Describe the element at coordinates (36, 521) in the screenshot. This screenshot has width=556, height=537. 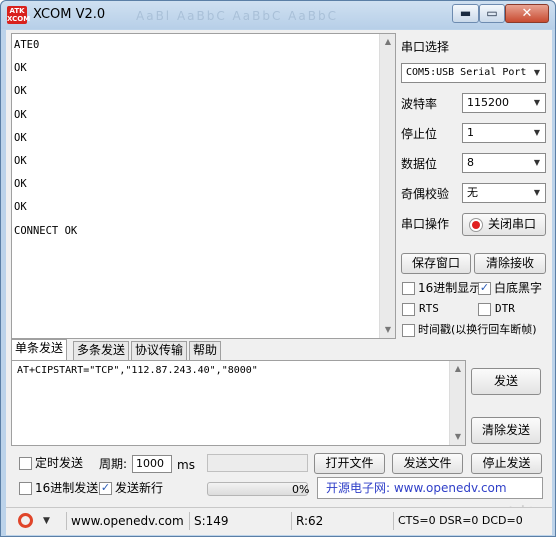
I see `settings-gear-button: ▼` at that location.